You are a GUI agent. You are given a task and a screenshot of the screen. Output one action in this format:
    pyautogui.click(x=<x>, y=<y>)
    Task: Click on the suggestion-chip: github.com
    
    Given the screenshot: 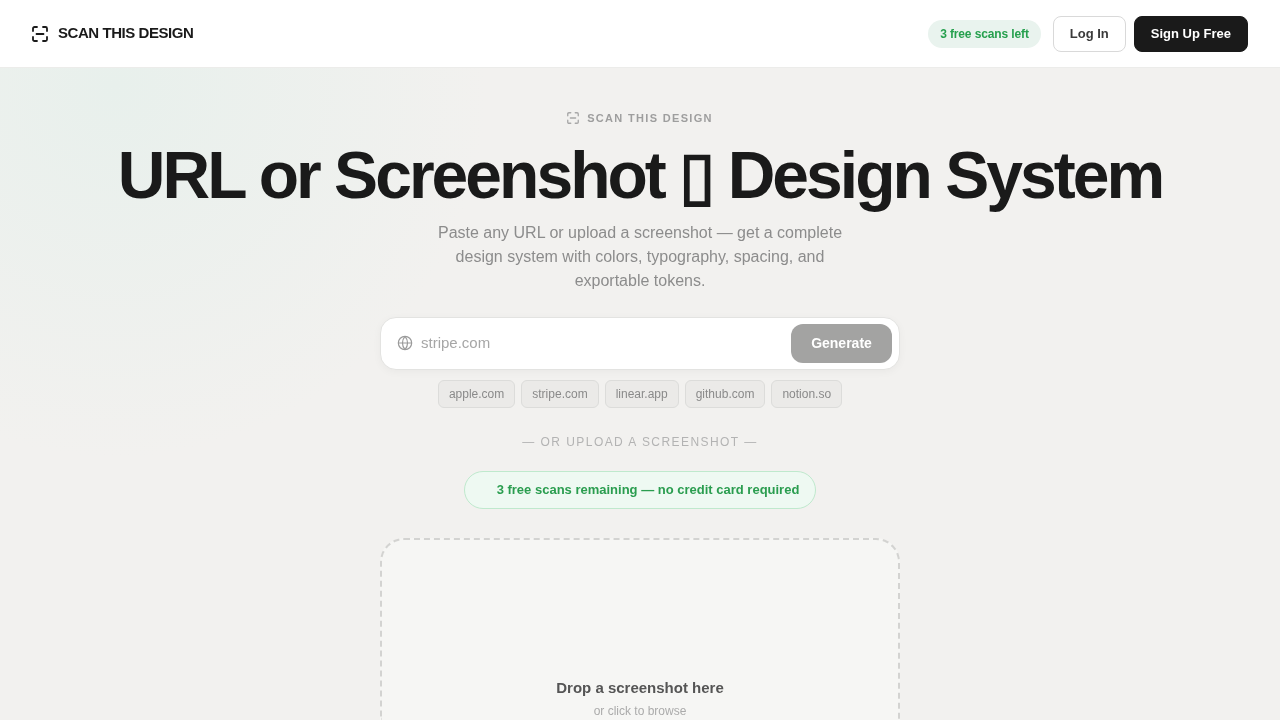 What is the action you would take?
    pyautogui.click(x=725, y=393)
    